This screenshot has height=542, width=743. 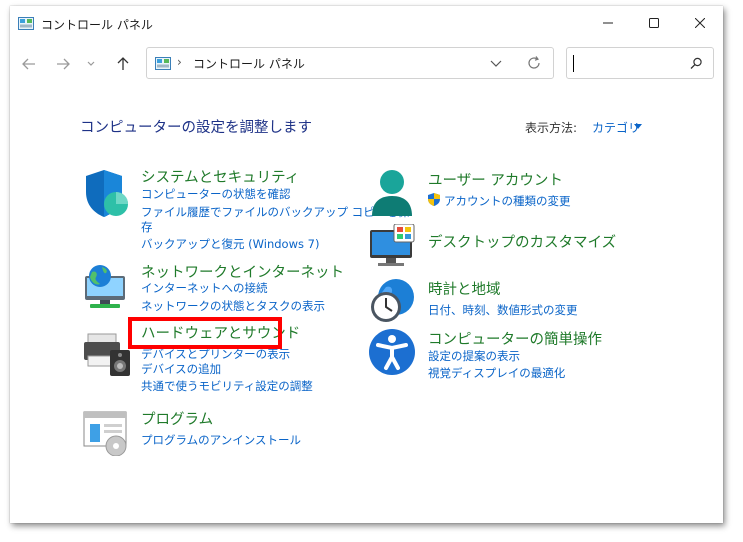 I want to click on category-clock-region: 時計と地域, so click(x=464, y=288).